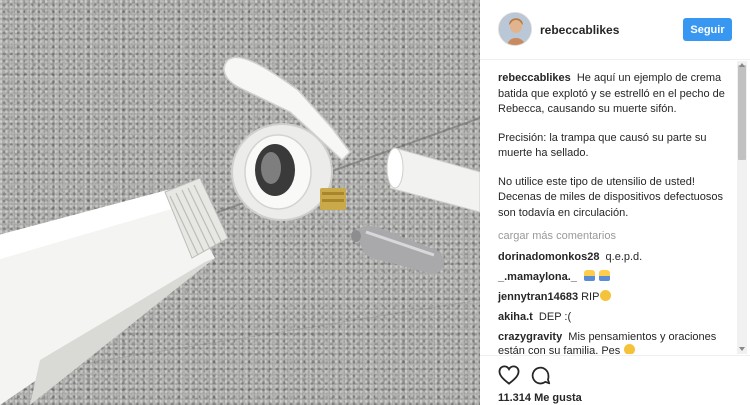 Image resolution: width=750 pixels, height=405 pixels. I want to click on post-header: rebeccablikes Seguir, so click(615, 30).